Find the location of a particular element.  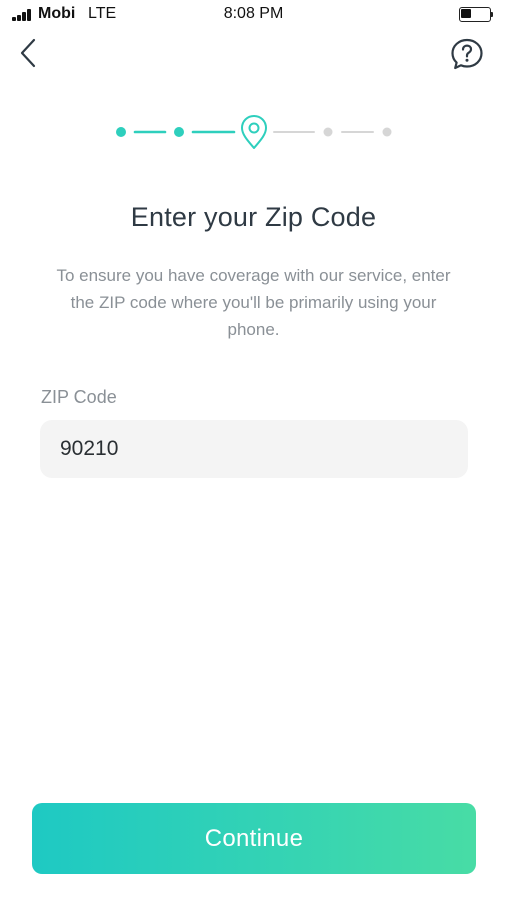

back-button is located at coordinates (28, 53).